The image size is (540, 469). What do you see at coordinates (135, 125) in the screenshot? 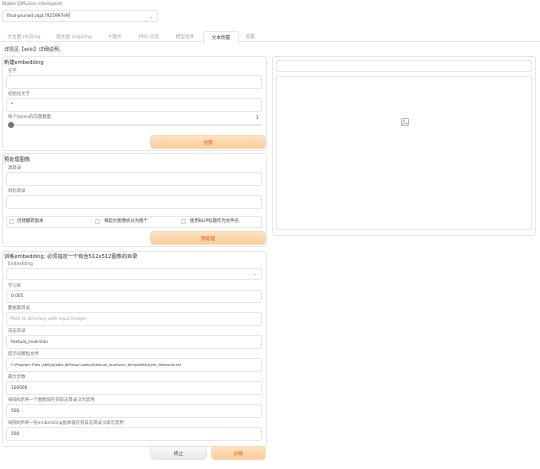
I see `vectors-slider-track` at bounding box center [135, 125].